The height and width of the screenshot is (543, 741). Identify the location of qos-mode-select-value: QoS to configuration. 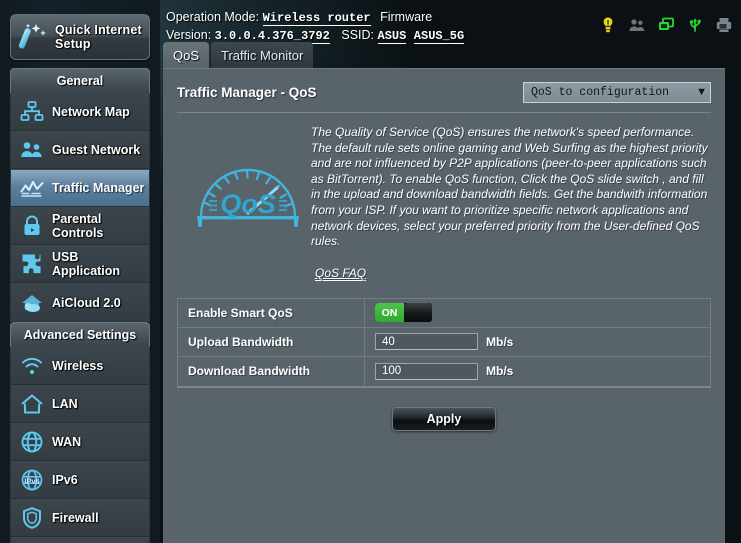
(600, 92).